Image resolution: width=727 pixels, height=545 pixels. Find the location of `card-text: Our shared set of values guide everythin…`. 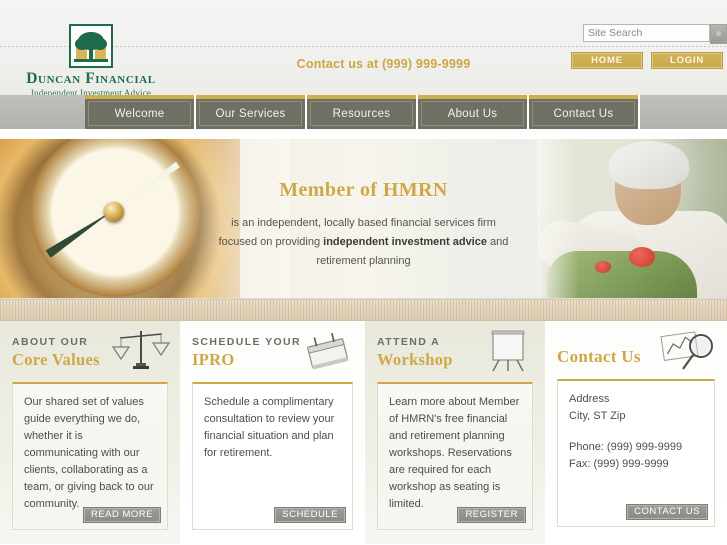

card-text: Our shared set of values guide everythin… is located at coordinates (89, 453).